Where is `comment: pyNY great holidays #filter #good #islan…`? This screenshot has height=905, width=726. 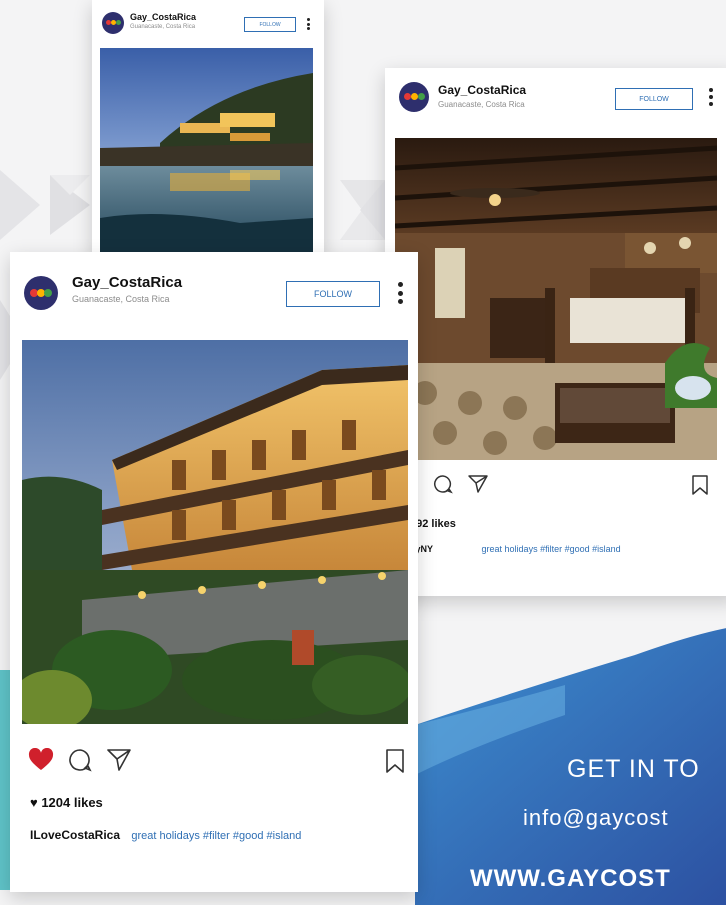
comment: pyNY great holidays #filter #good #islan… is located at coordinates (515, 549).